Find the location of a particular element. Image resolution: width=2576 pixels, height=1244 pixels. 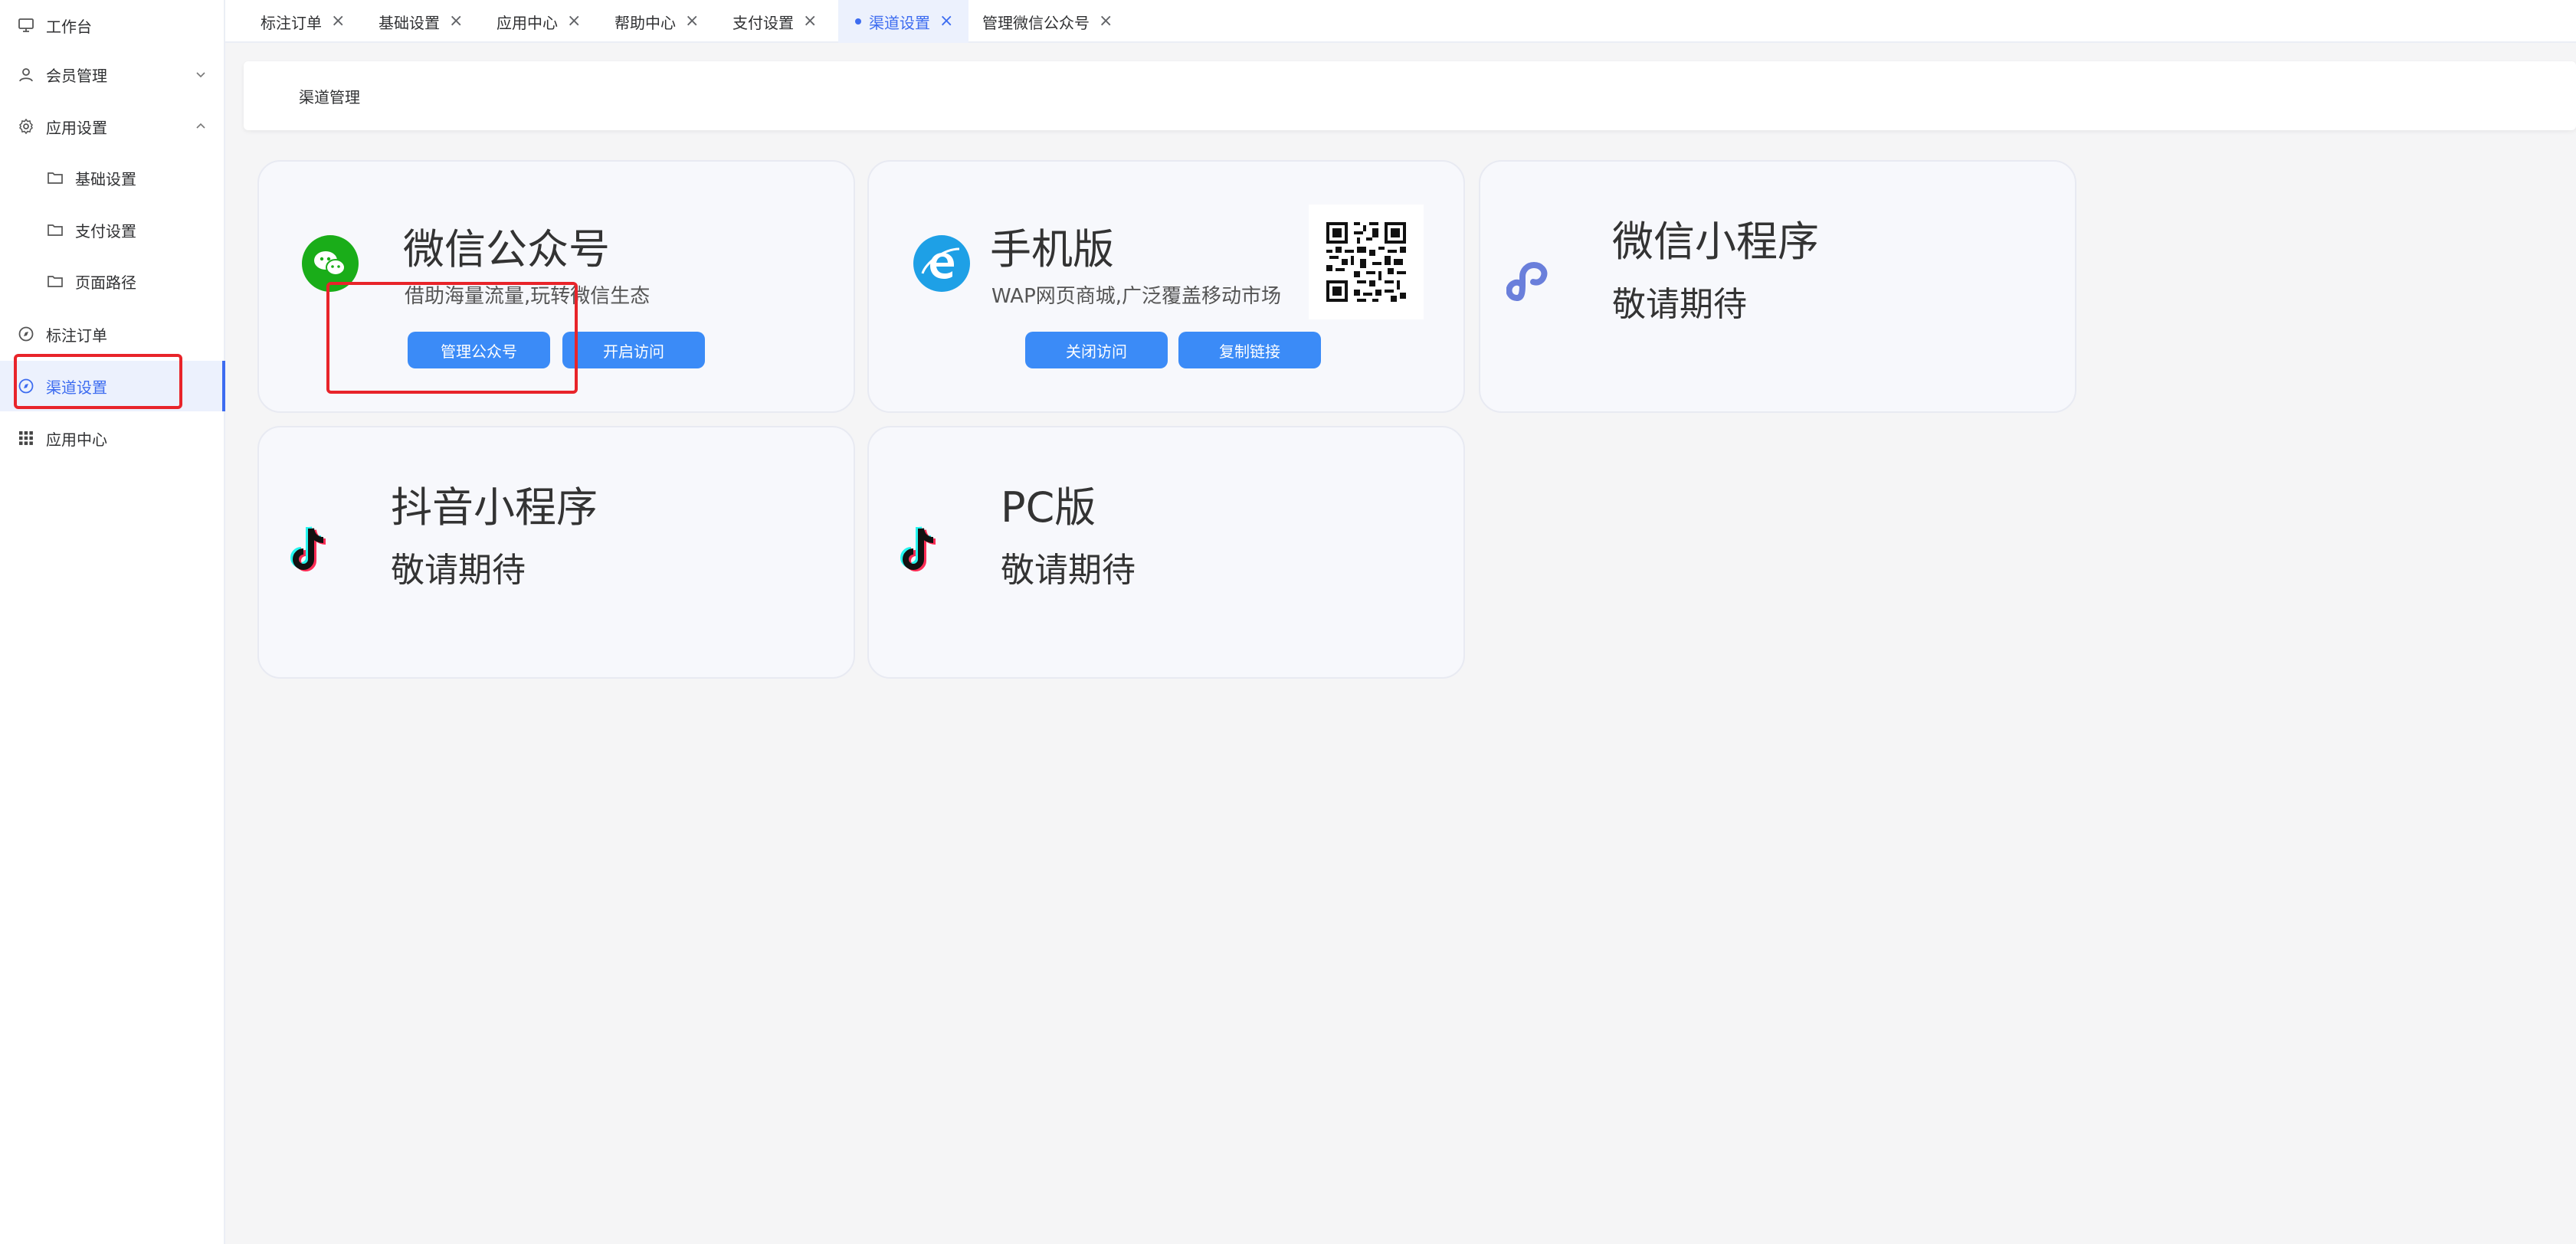

card-mini-program: 微信小程序 敬请期待 is located at coordinates (1778, 287).